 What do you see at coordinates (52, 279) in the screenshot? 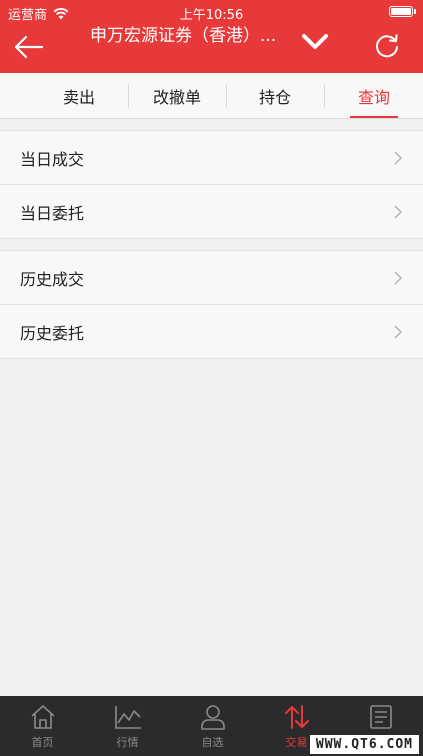
I see `list-item-label: 历史成交` at bounding box center [52, 279].